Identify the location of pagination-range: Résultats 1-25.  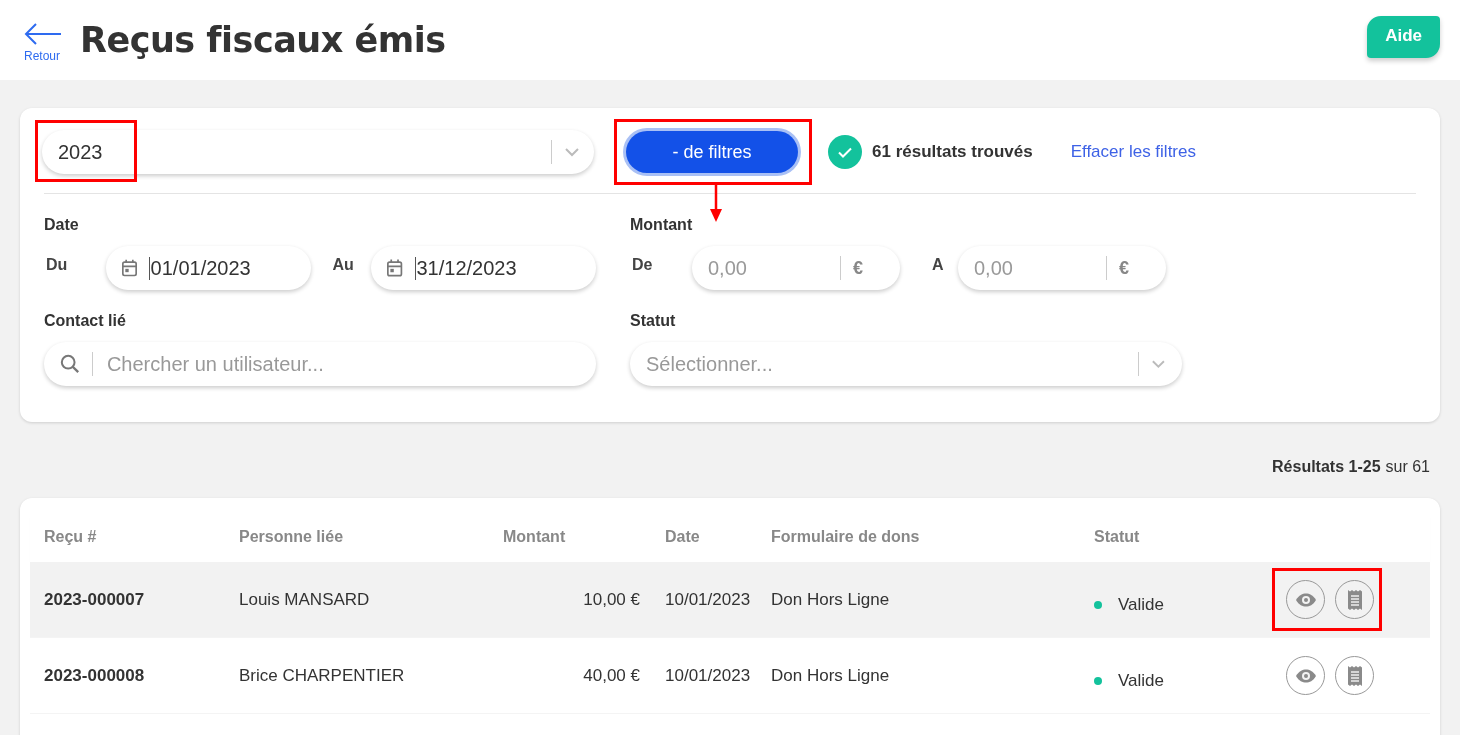
(1326, 466).